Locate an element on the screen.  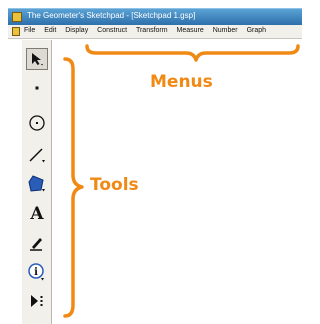
point-tool is located at coordinates (37, 88).